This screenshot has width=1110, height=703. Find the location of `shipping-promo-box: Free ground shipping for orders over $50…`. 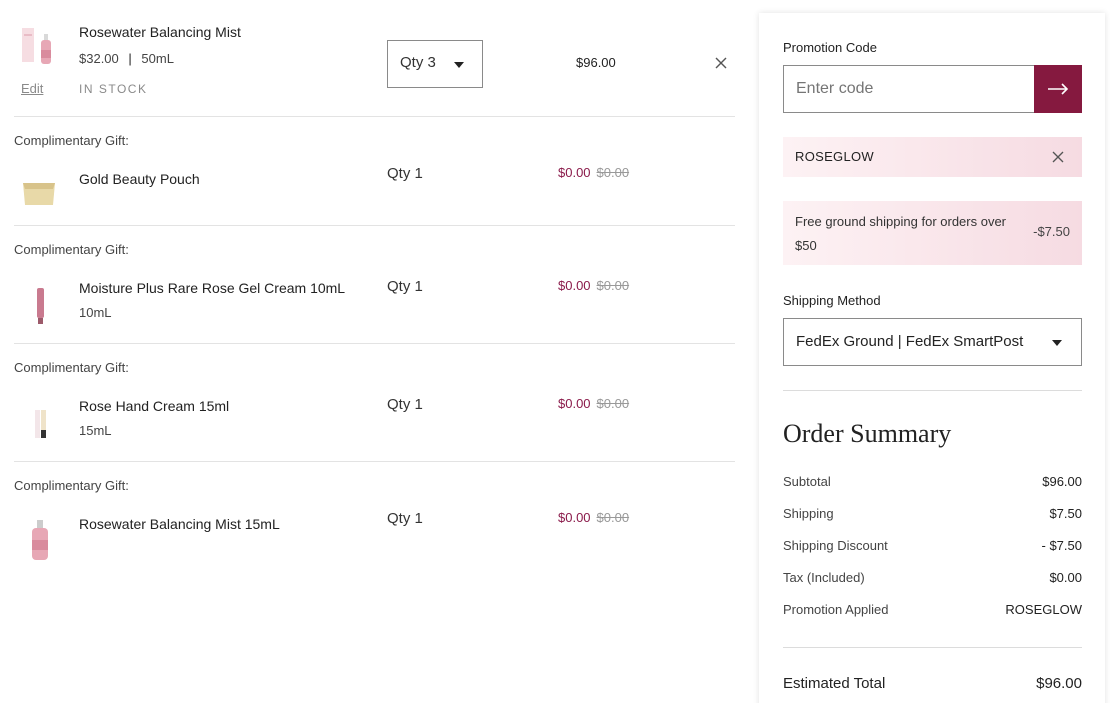

shipping-promo-box: Free ground shipping for orders over $50… is located at coordinates (932, 233).